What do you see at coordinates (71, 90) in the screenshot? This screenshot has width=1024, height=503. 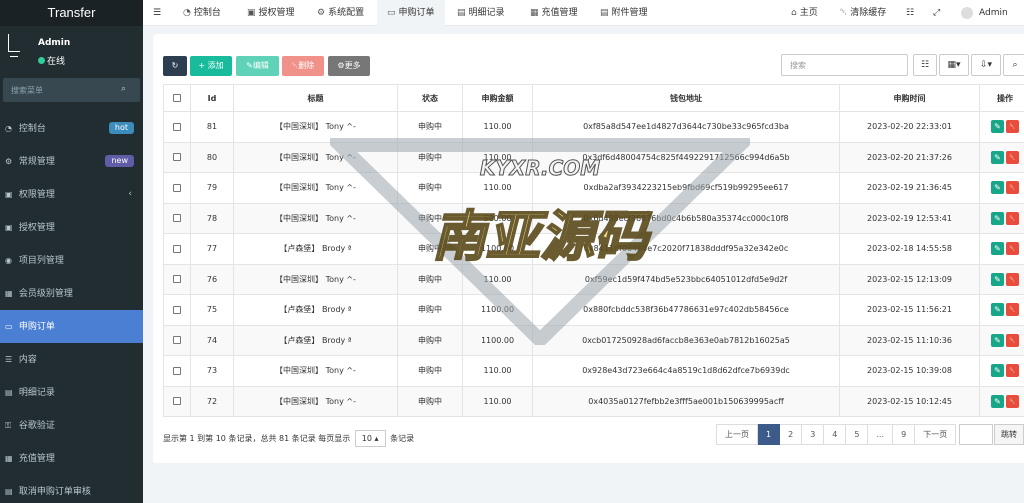 I see `menu-search-input: 搜索菜单 ⌕` at bounding box center [71, 90].